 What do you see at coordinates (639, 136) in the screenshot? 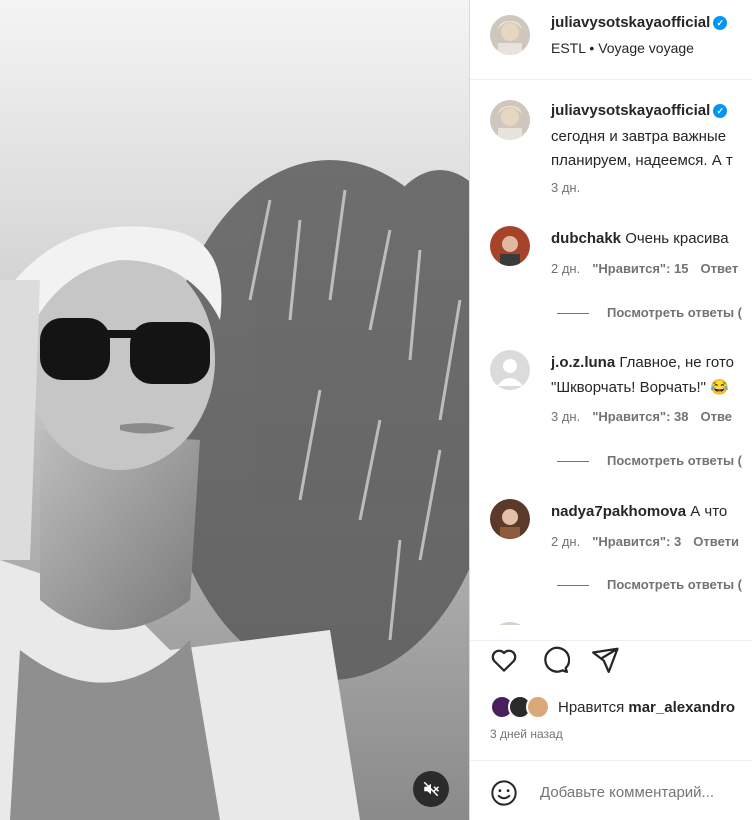
I see `caption-text-line: сегодня и завтра важные` at bounding box center [639, 136].